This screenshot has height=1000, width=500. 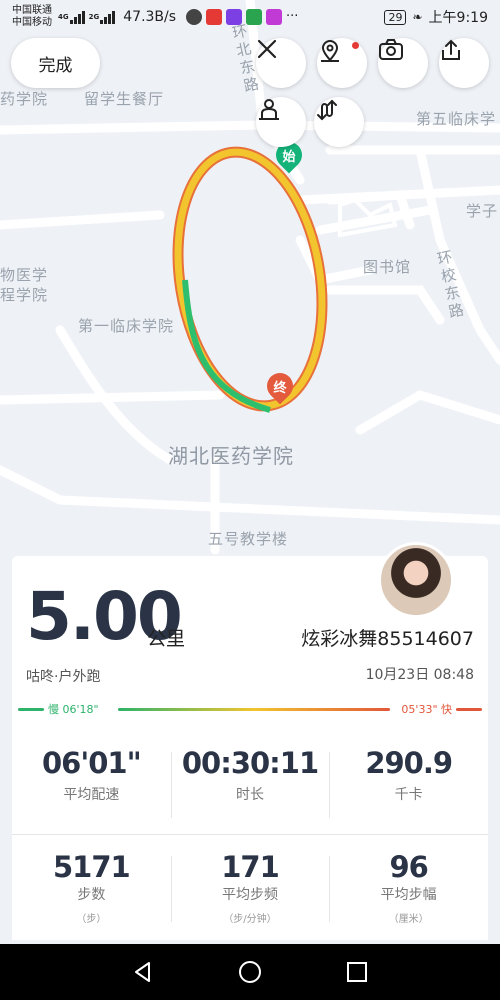 I want to click on stat-steps: 5171 步数 （步）, so click(x=91, y=887).